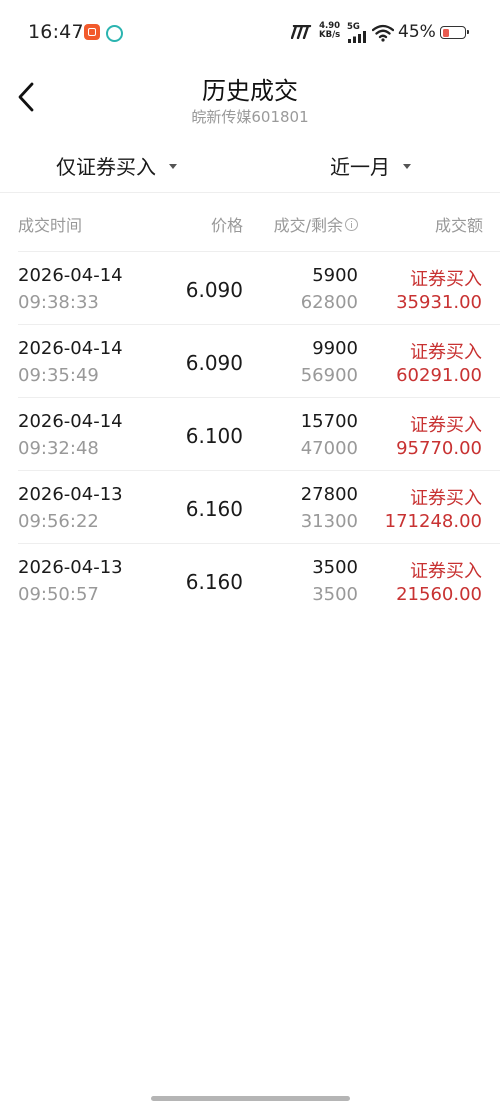 The image size is (500, 1111). What do you see at coordinates (433, 521) in the screenshot?
I see `trade-amount: 171248.00` at bounding box center [433, 521].